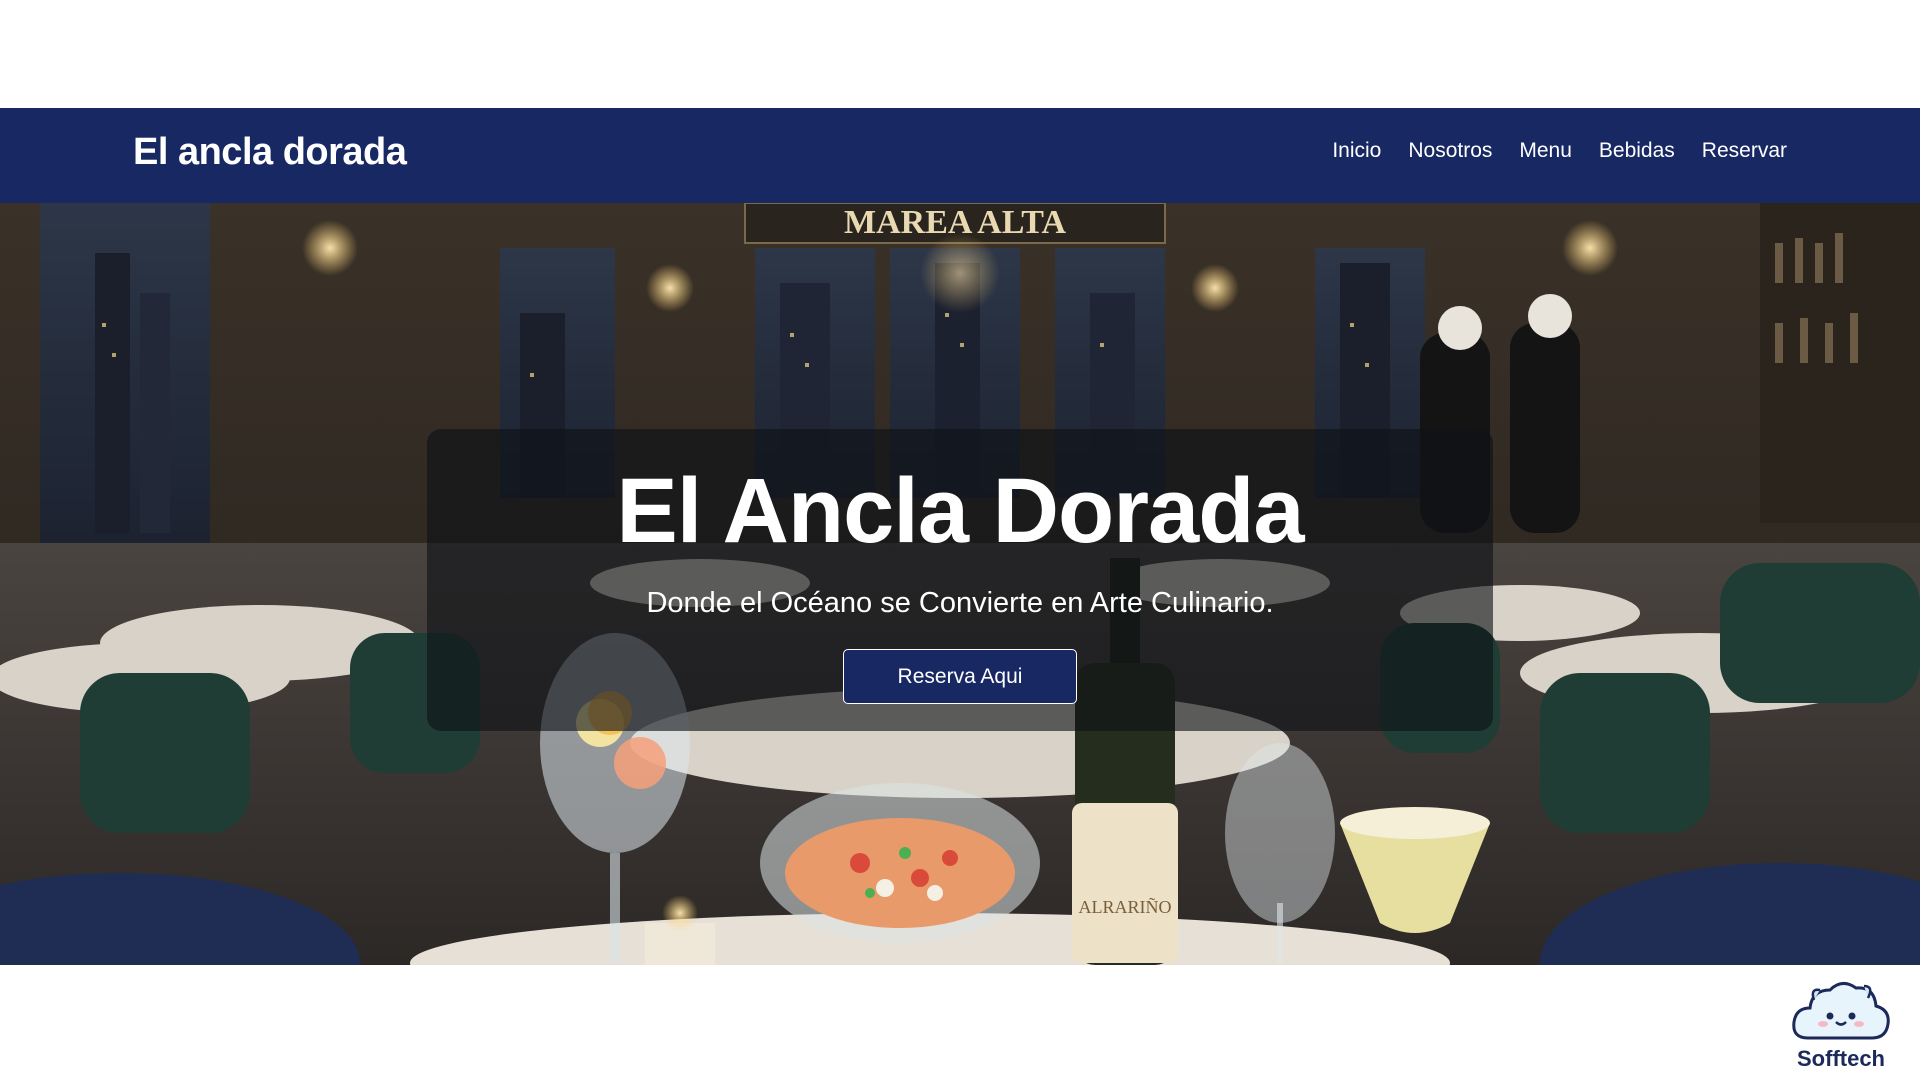 The height and width of the screenshot is (1080, 1920). I want to click on reserva-aqui-button: Reserva Aqui, so click(960, 676).